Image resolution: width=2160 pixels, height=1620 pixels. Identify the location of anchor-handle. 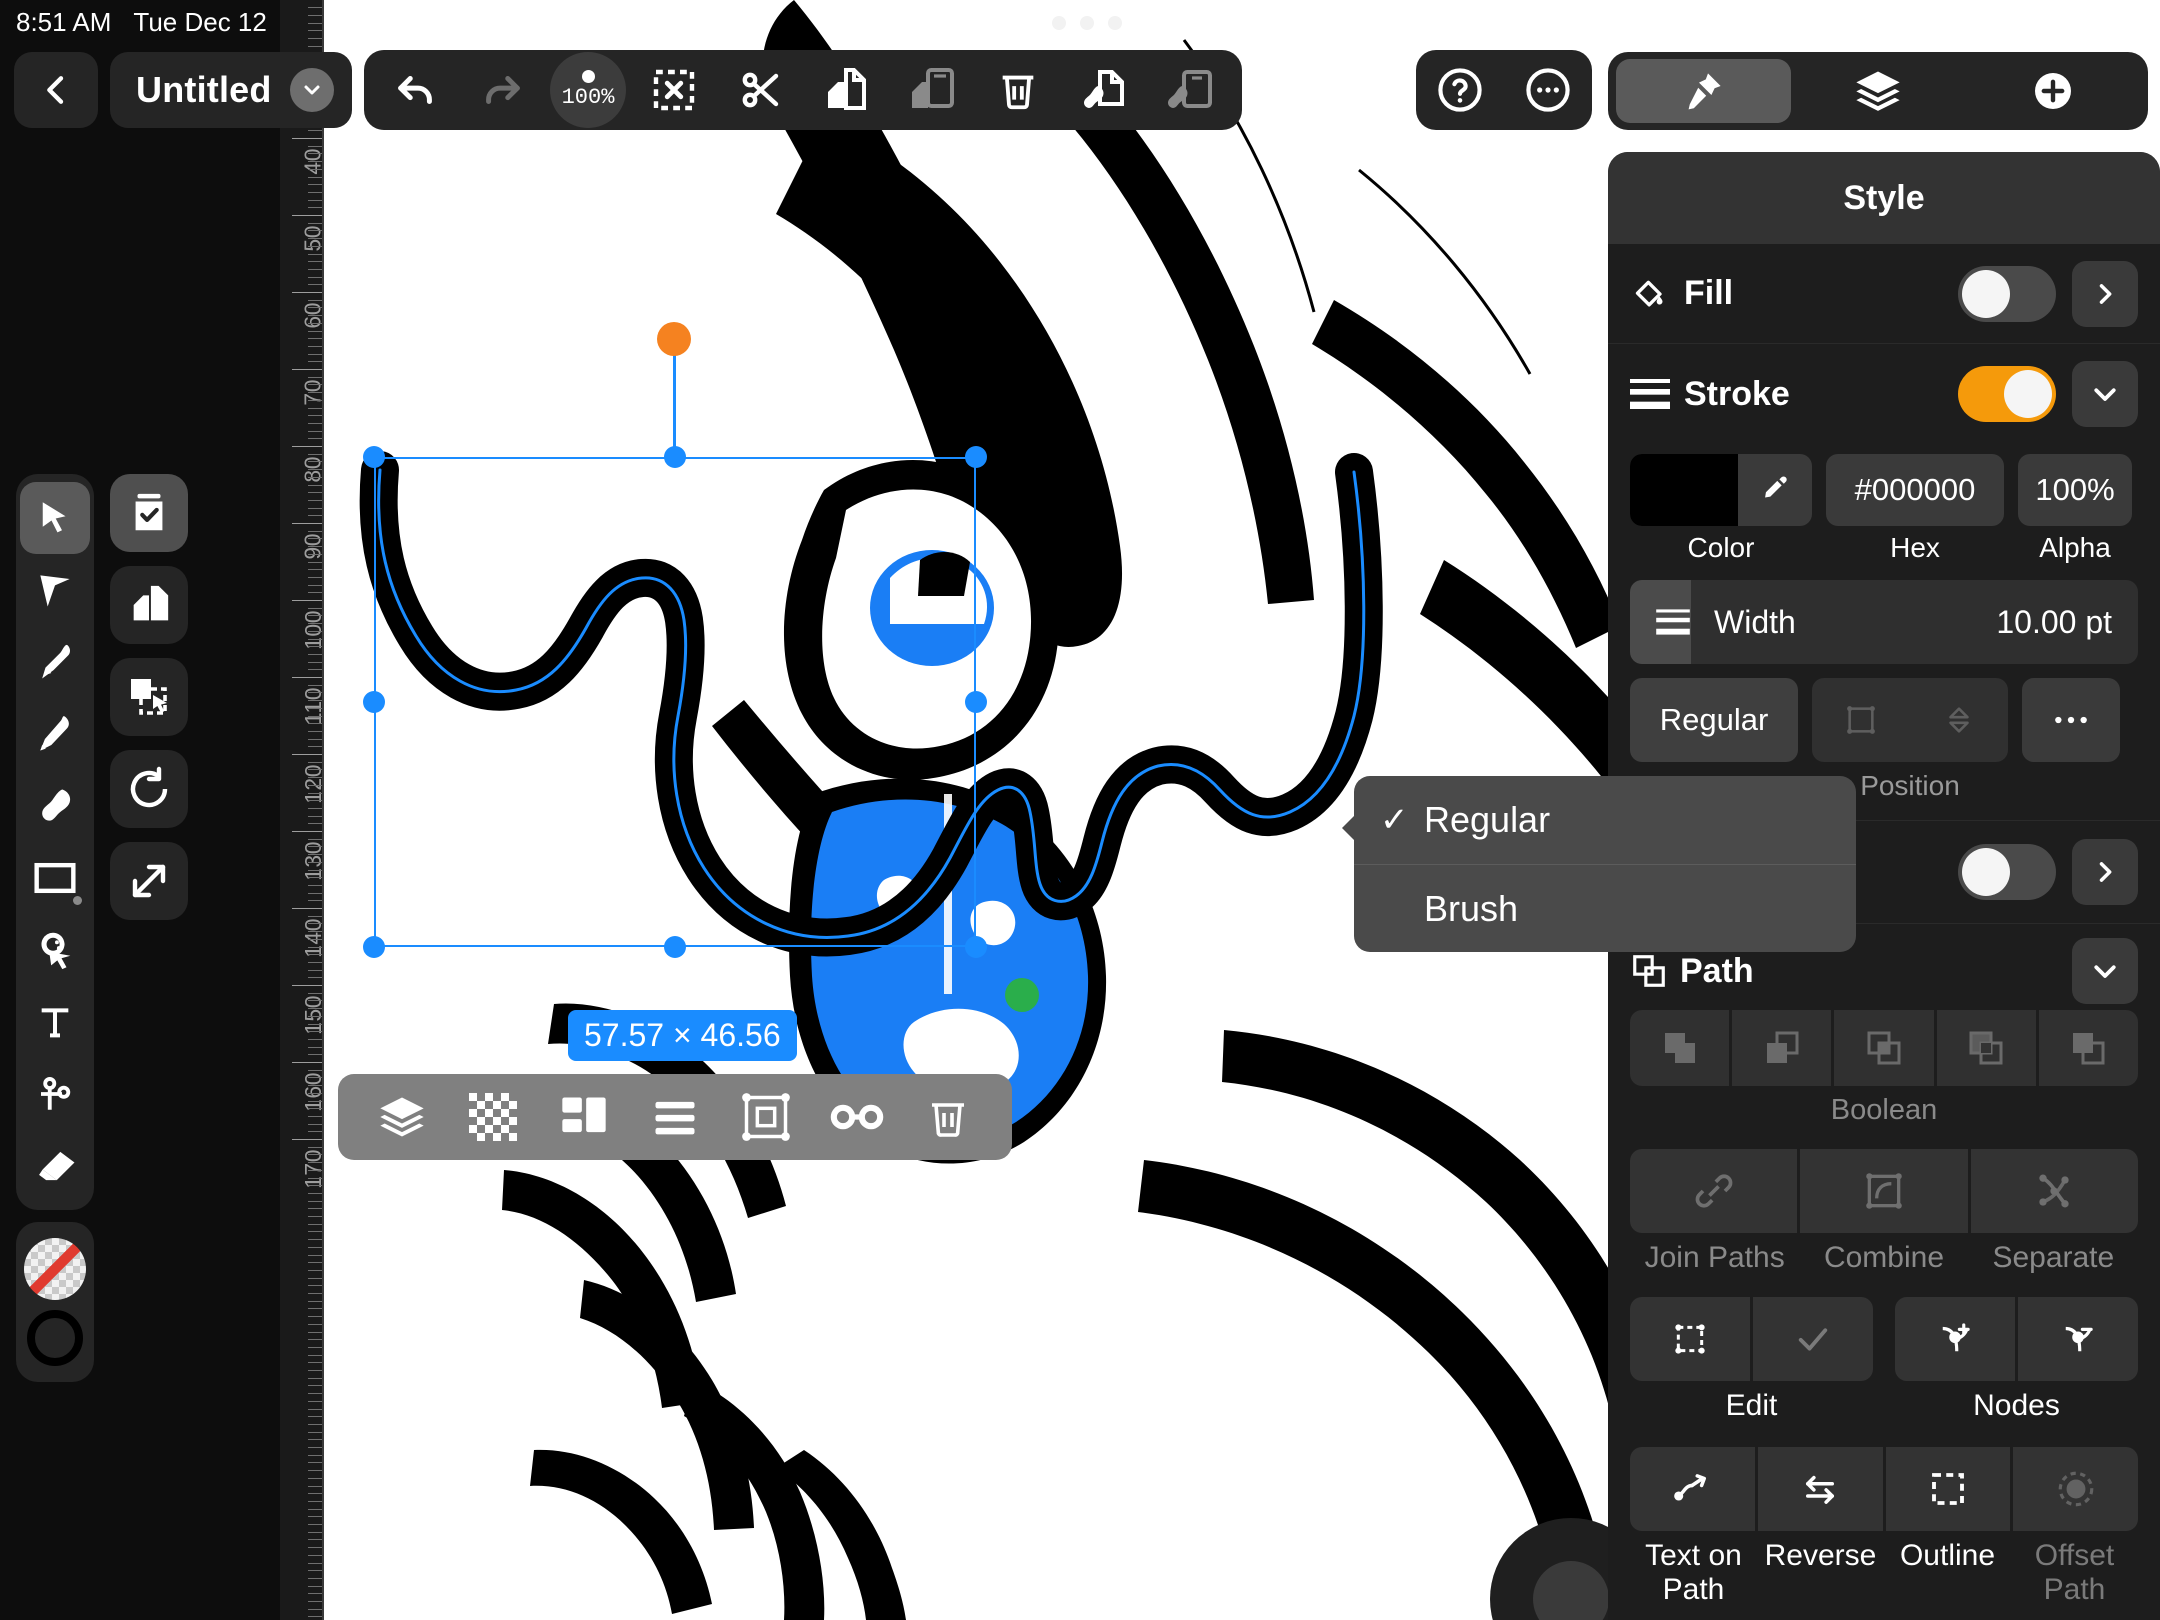
(1022, 995).